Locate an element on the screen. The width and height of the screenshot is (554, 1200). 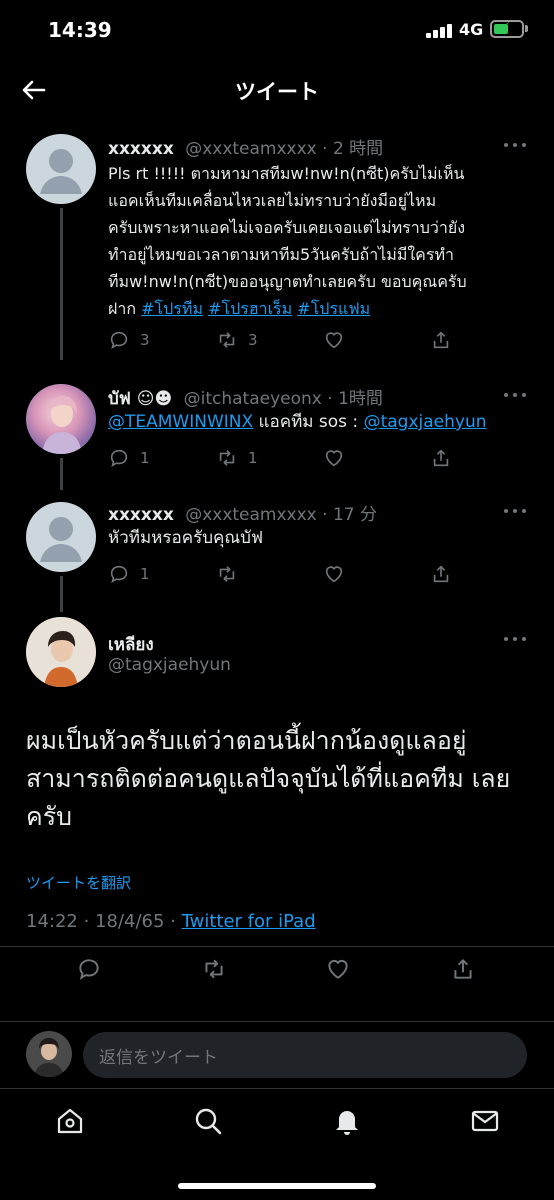
header: ツイート is located at coordinates (277, 90).